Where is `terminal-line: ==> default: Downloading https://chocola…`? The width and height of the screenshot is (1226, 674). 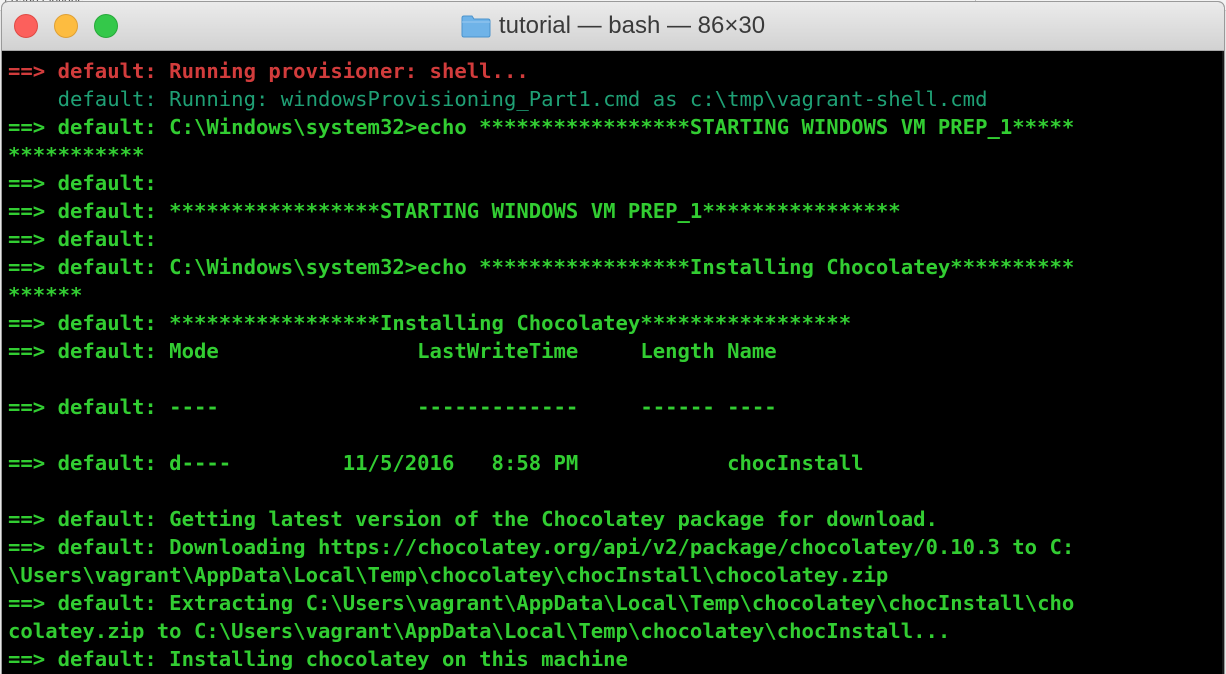
terminal-line: ==> default: Downloading https://chocola… is located at coordinates (541, 547).